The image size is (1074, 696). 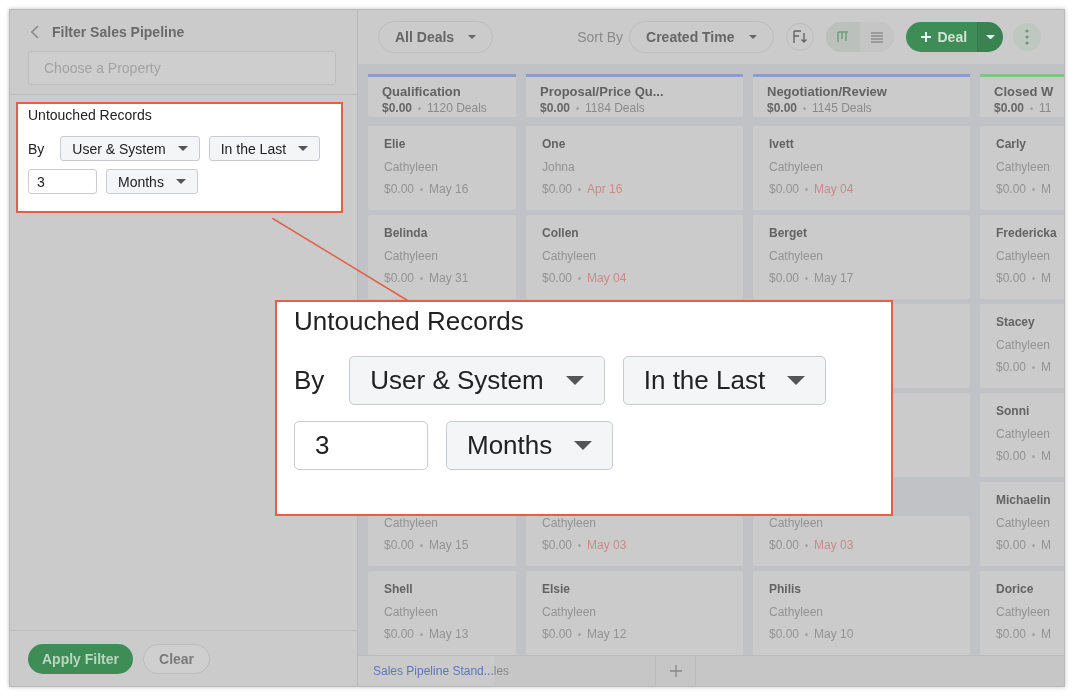 What do you see at coordinates (1022, 524) in the screenshot?
I see `deal-card: Michaelin Cathyleen $0.00 M` at bounding box center [1022, 524].